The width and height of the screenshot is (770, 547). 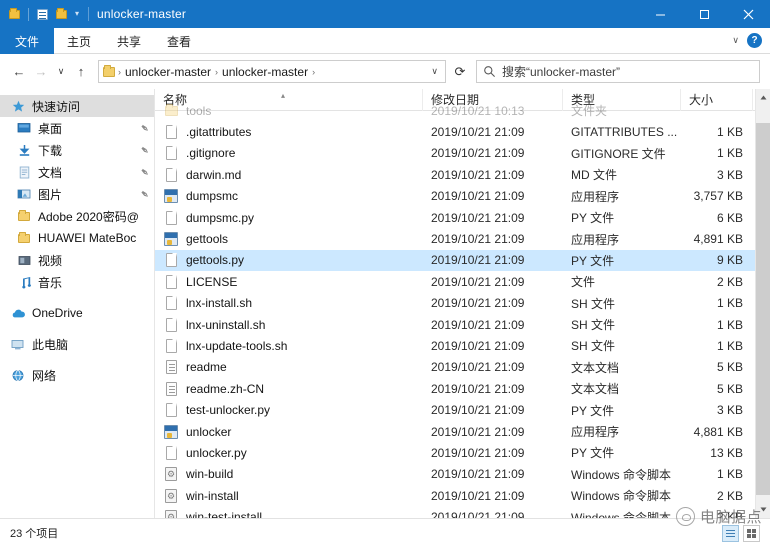 I want to click on help-icon: ?, so click(x=754, y=40).